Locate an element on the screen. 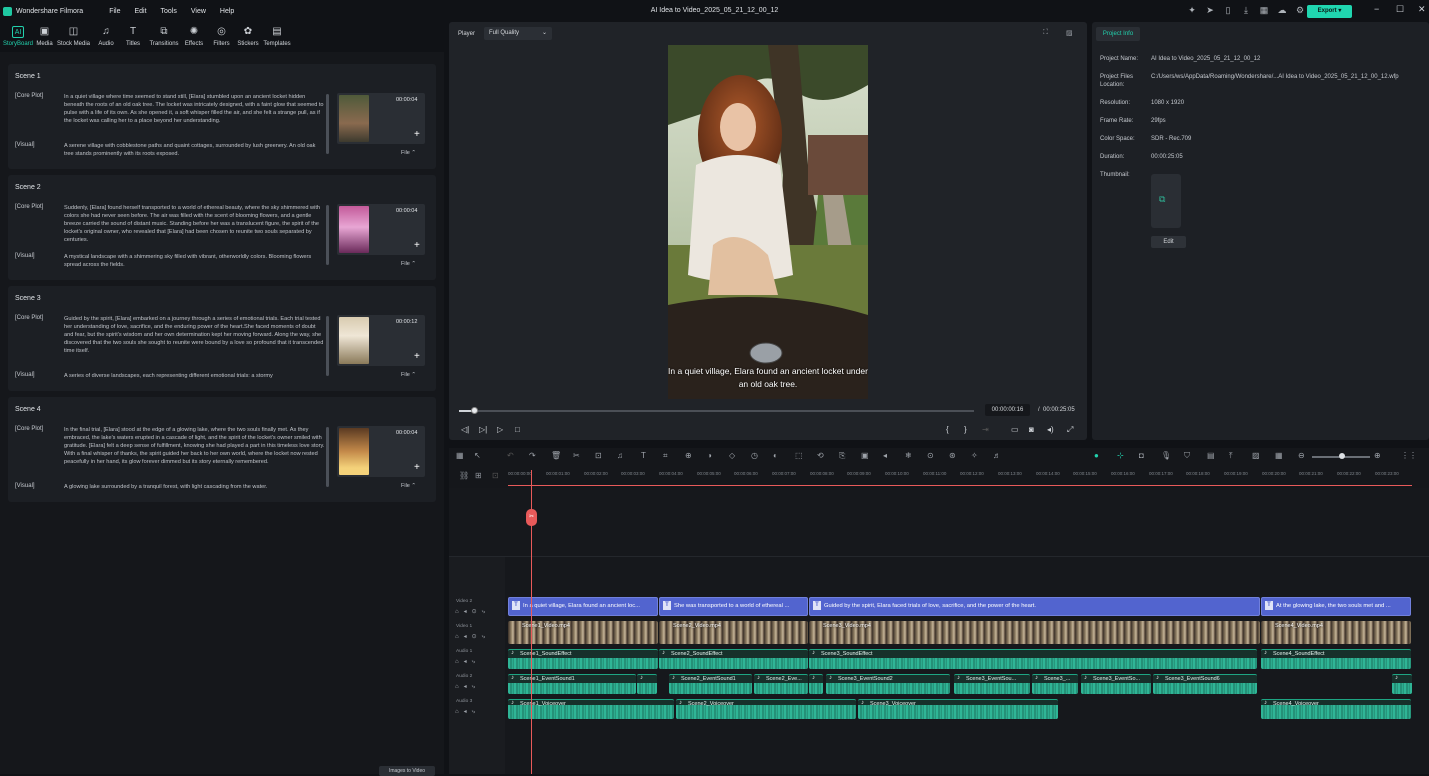 This screenshot has width=1429, height=776. more-icon: ⋮⋮ is located at coordinates (1409, 455).